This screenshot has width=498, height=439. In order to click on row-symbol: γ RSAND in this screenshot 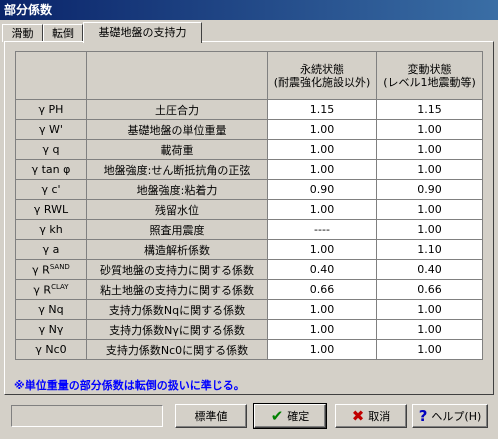, I will do `click(51, 269)`.